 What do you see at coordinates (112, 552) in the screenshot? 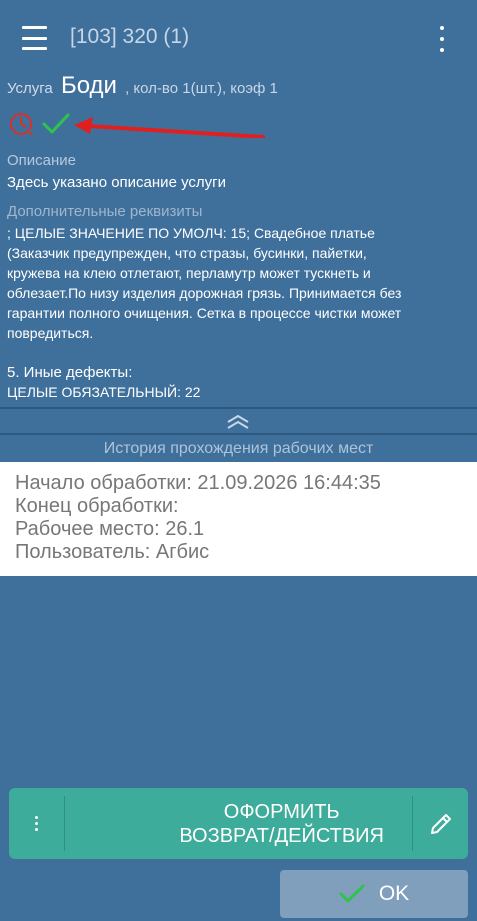
I see `history-user: Пользователь: Агбис` at bounding box center [112, 552].